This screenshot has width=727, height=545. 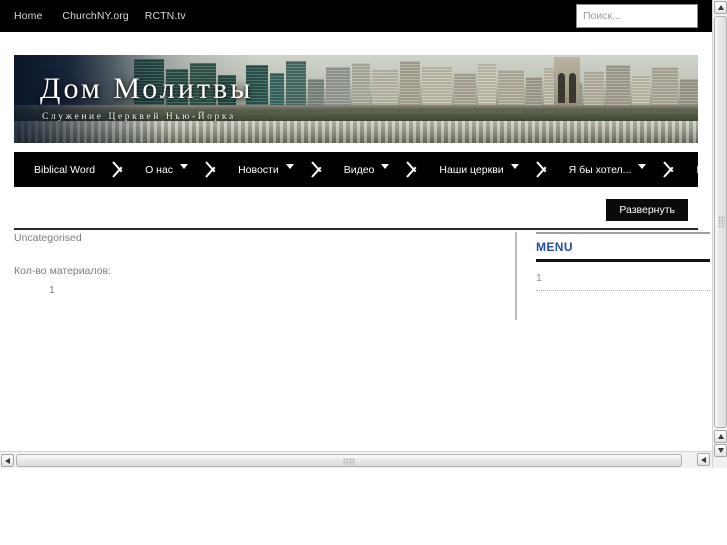 What do you see at coordinates (65, 169) in the screenshot?
I see `nav-label: Biblical Word` at bounding box center [65, 169].